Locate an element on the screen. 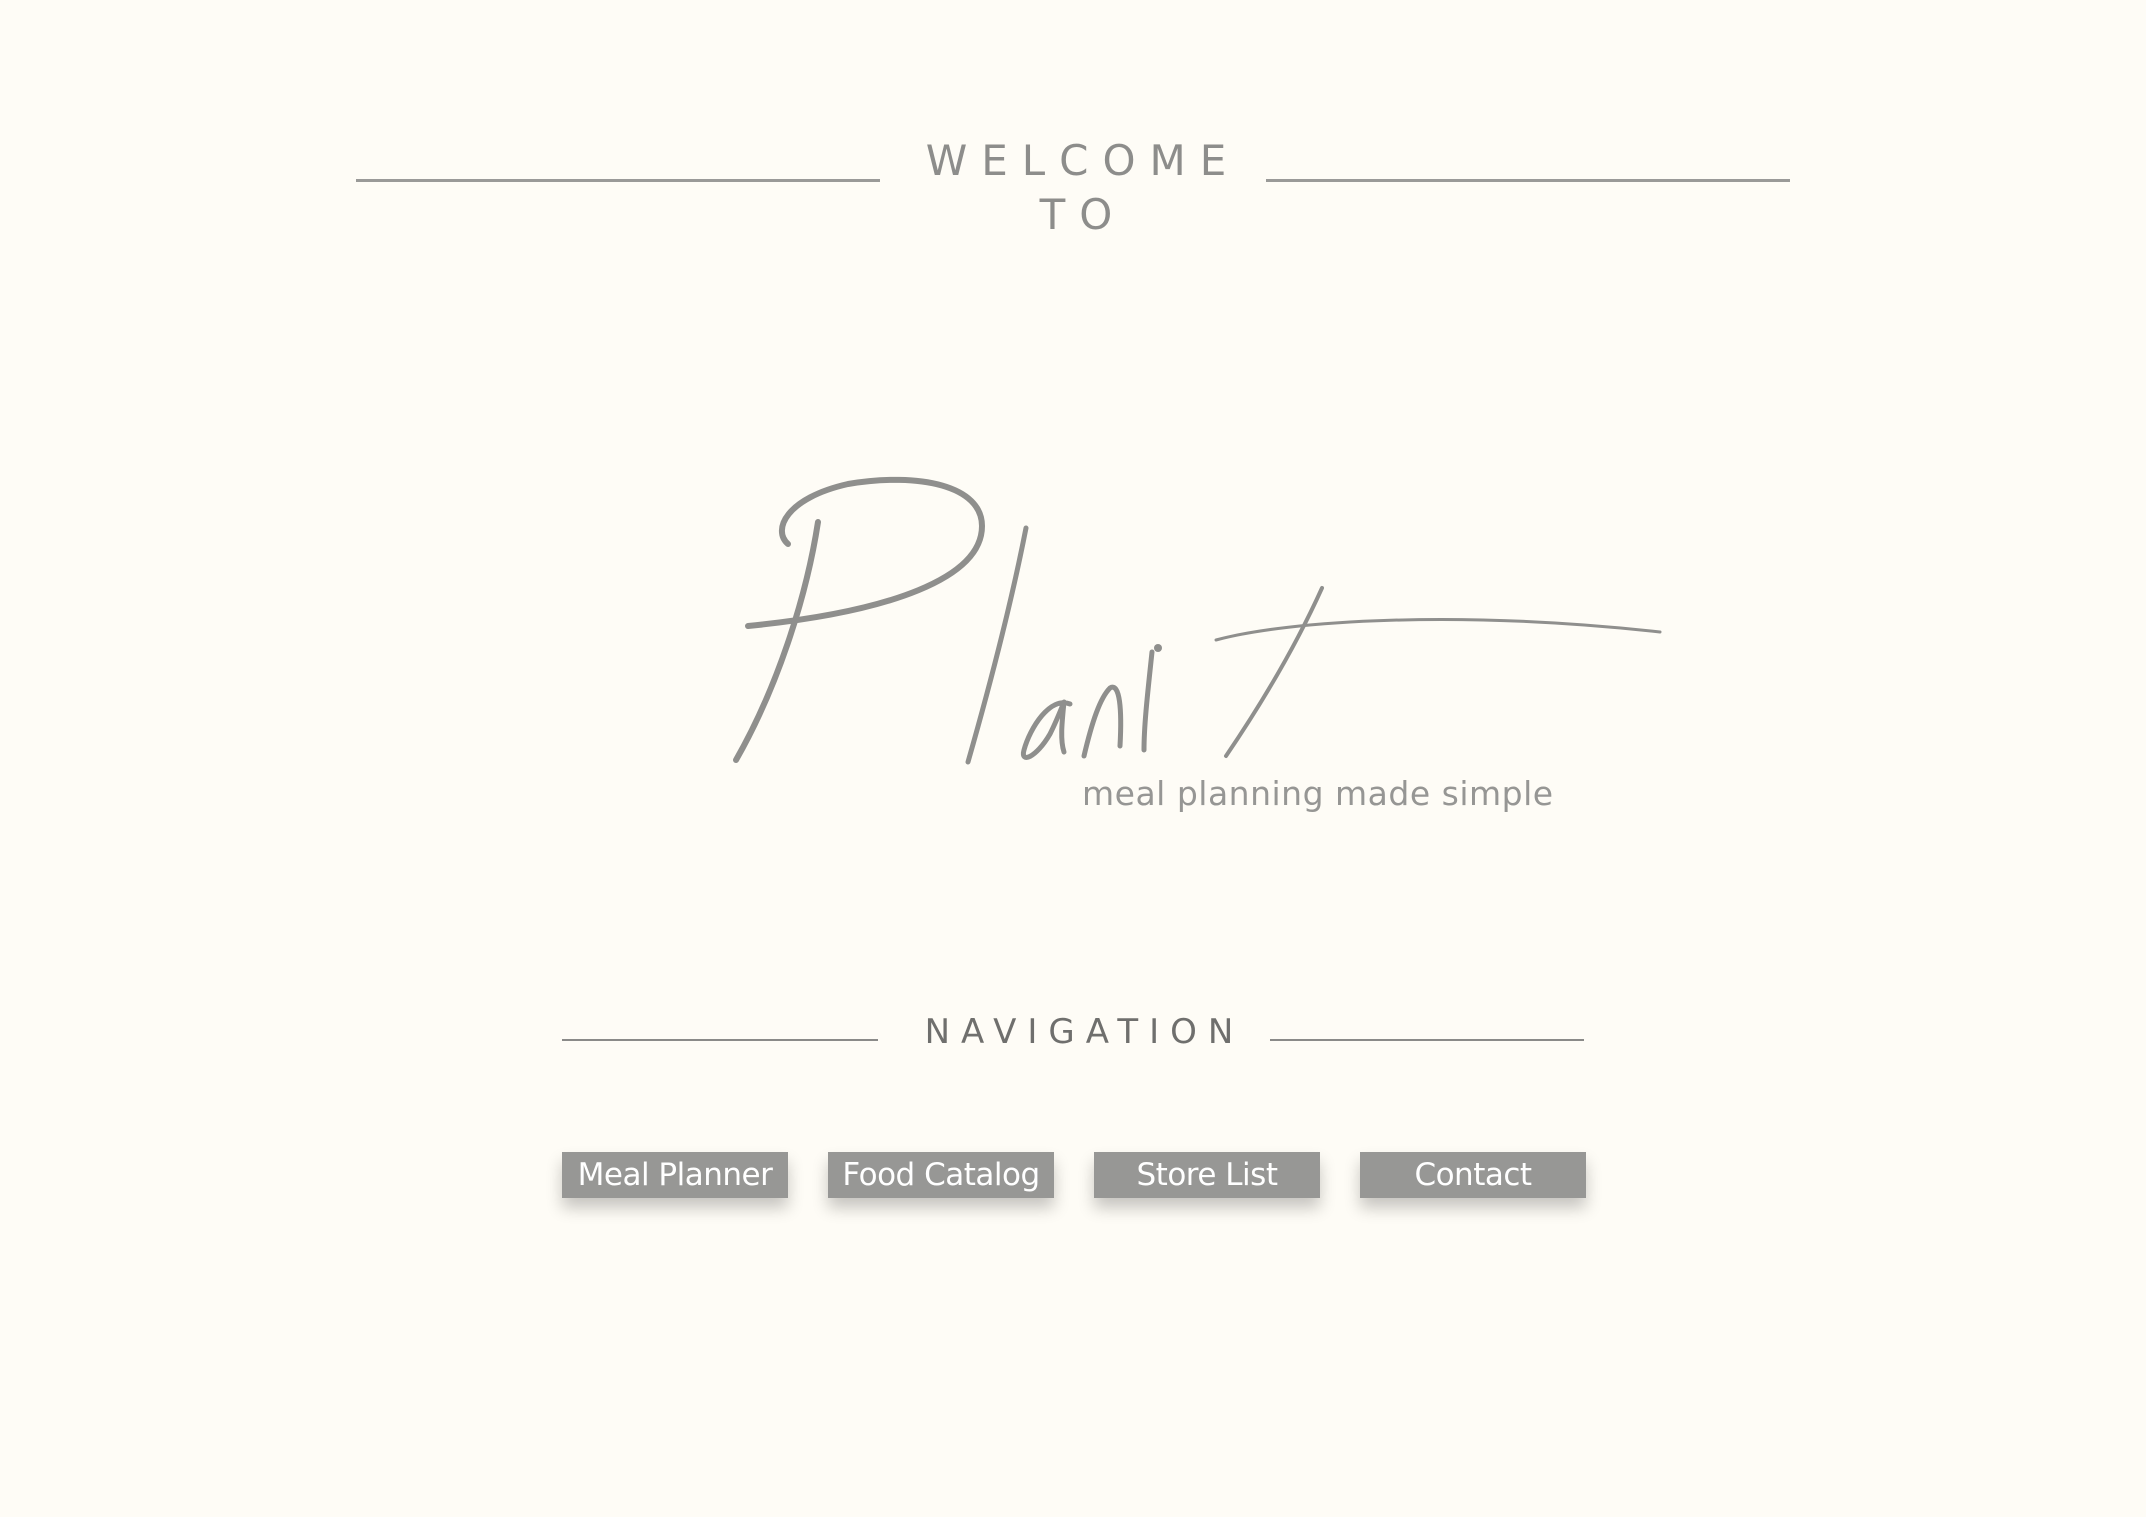 The image size is (2146, 1517). logo-i-stroke is located at coordinates (1148, 701).